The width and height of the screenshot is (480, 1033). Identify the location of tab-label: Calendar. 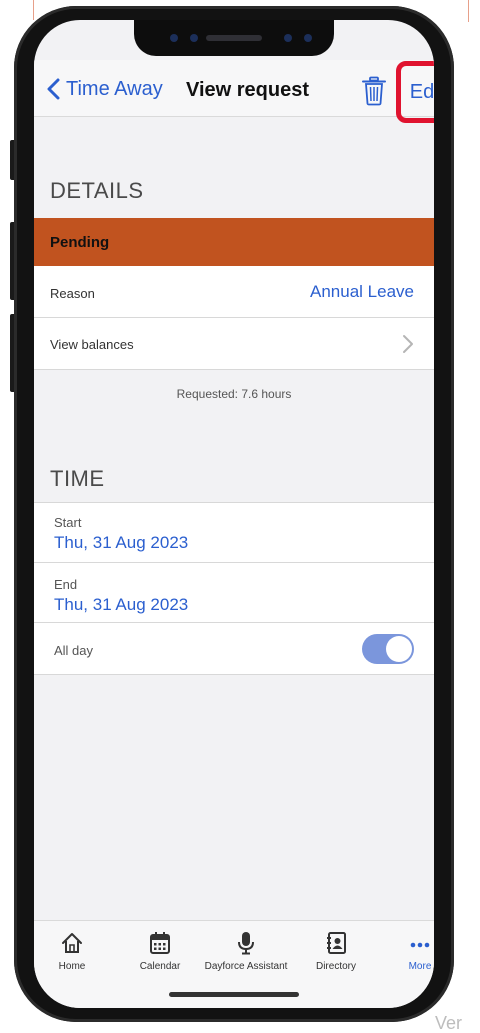
(160, 966).